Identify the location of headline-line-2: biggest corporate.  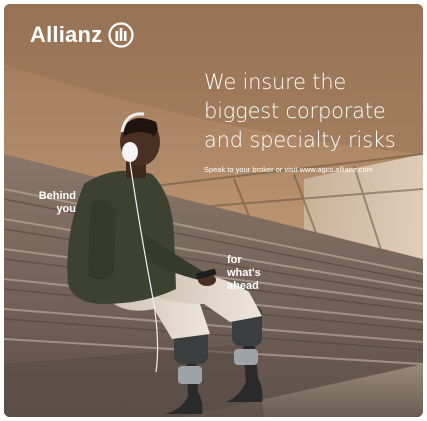
(295, 111).